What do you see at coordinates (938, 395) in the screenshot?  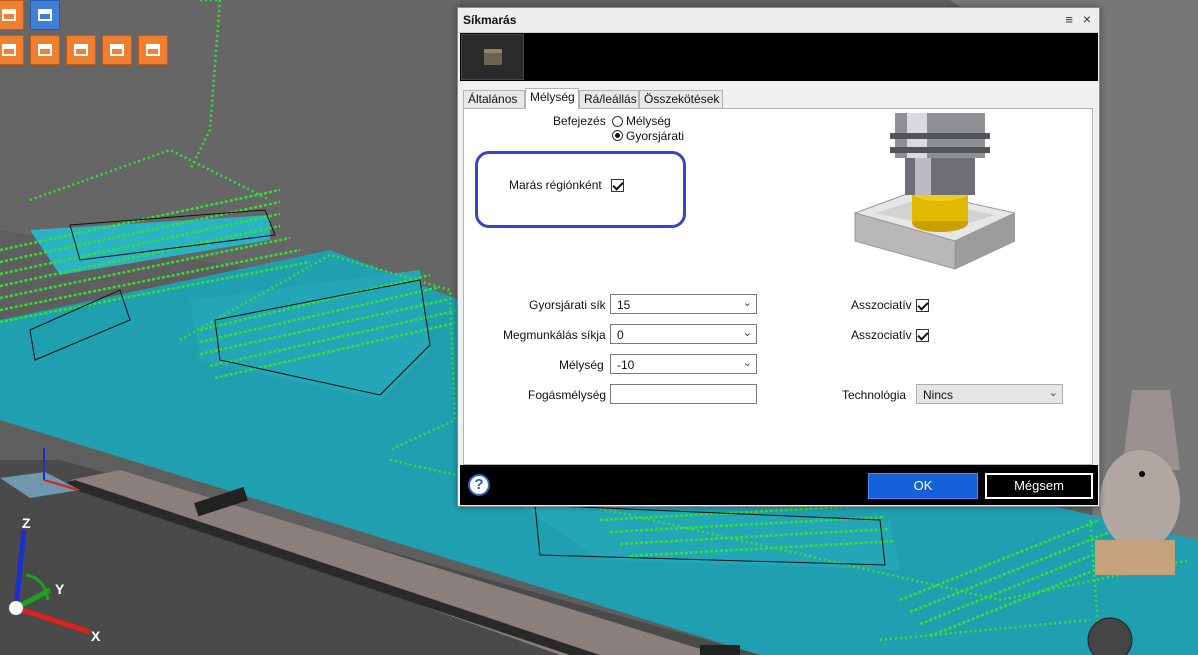 I see `technology-value: Nincs` at bounding box center [938, 395].